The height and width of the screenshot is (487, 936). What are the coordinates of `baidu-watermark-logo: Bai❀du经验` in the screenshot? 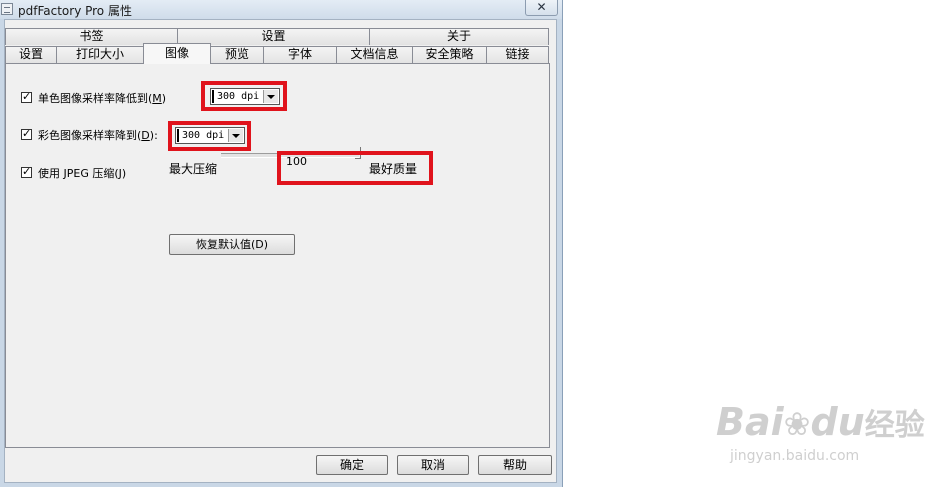 It's located at (820, 422).